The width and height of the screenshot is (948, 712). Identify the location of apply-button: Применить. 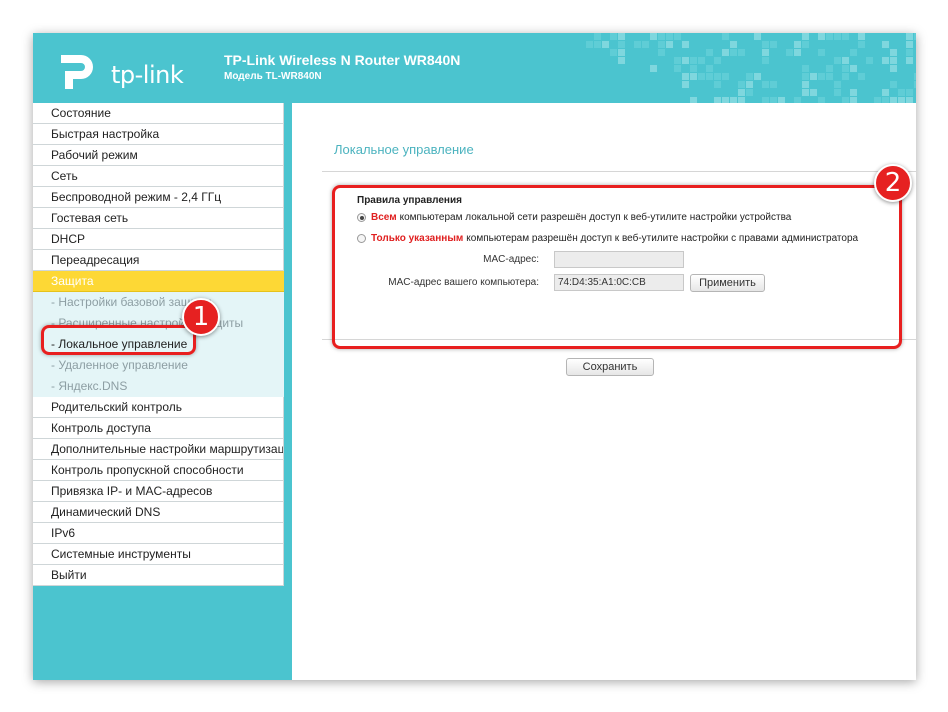
(727, 283).